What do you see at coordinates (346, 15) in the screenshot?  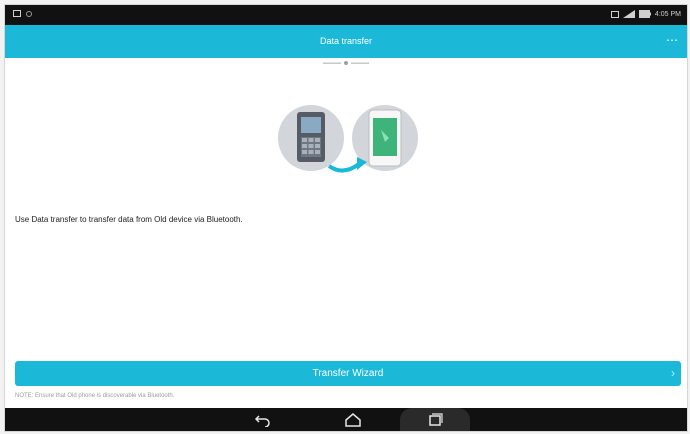 I see `status-bar: 4:05 PM` at bounding box center [346, 15].